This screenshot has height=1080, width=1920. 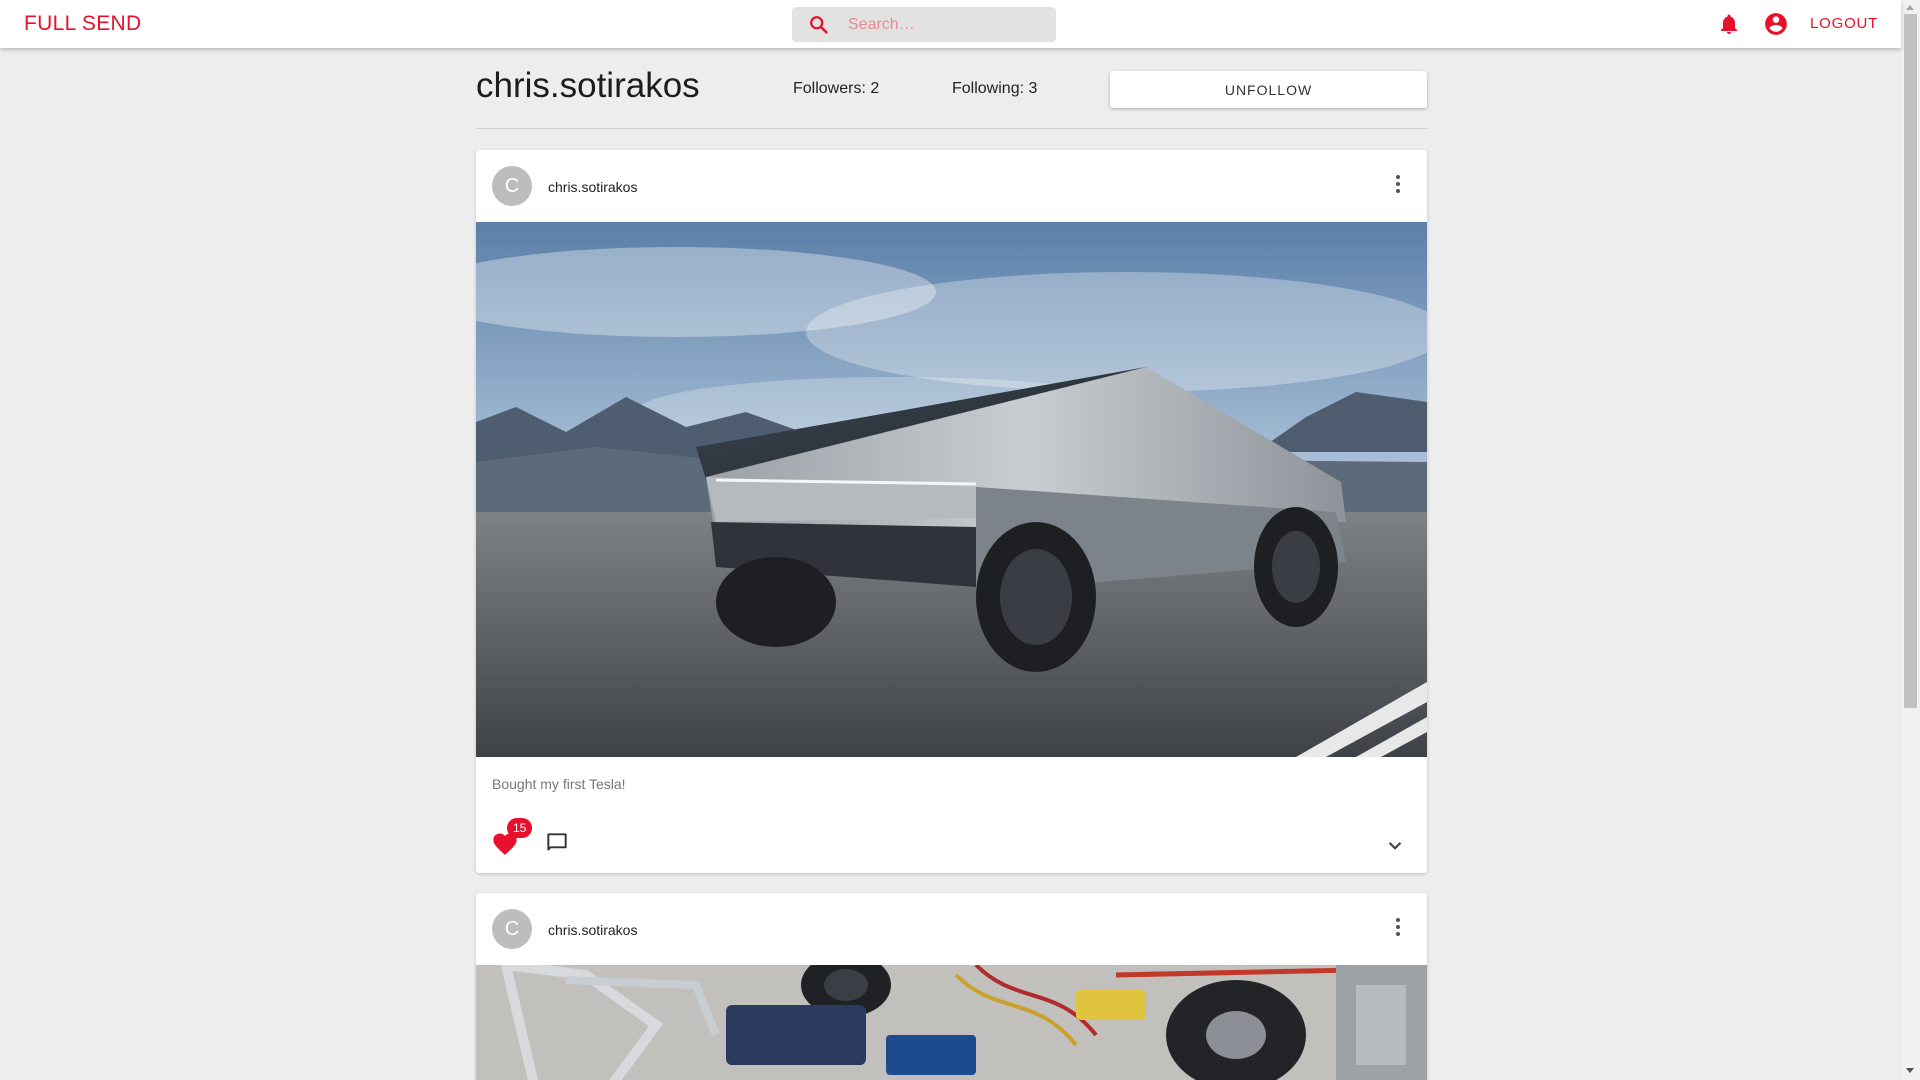 What do you see at coordinates (1729, 24) in the screenshot?
I see `bell-icon` at bounding box center [1729, 24].